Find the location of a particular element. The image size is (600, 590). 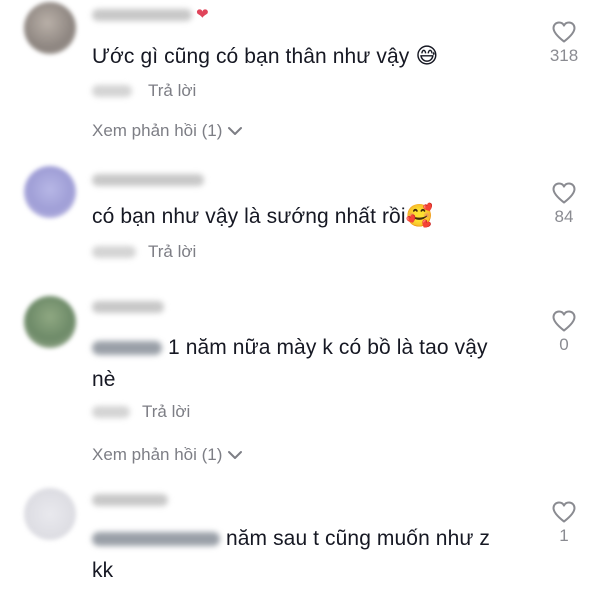

like-button: 1 is located at coordinates (564, 523).